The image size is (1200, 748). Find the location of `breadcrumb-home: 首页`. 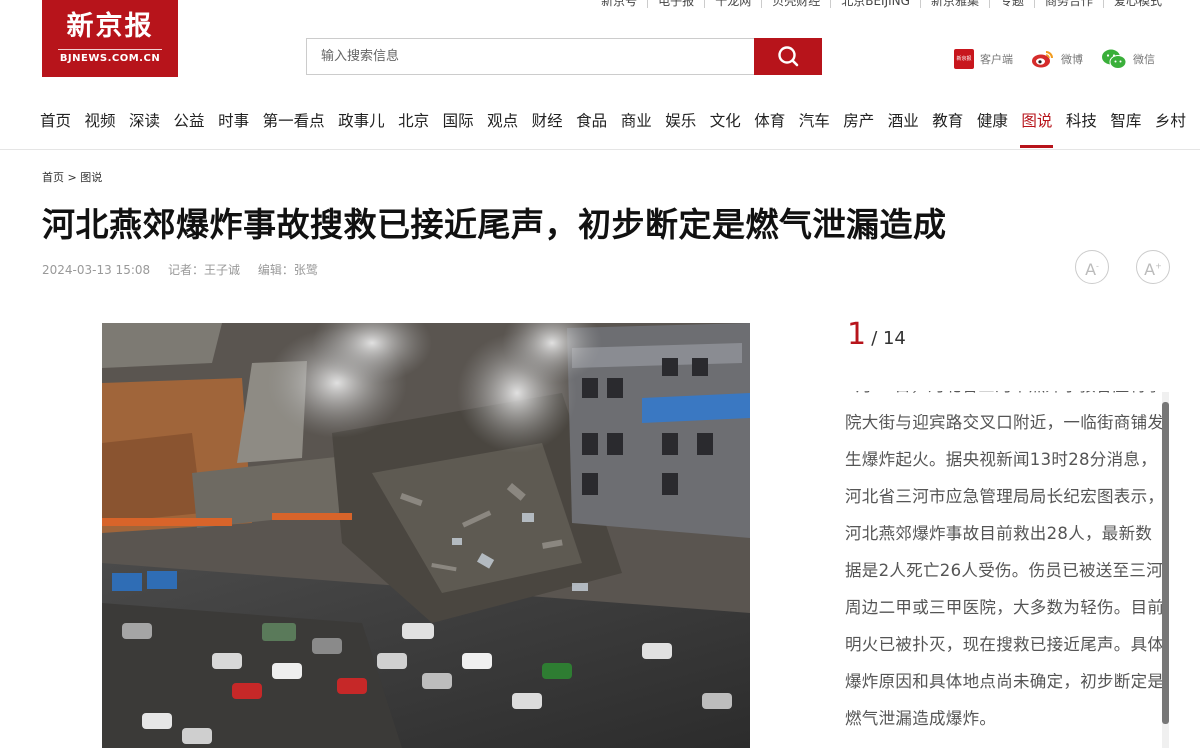

breadcrumb-home: 首页 is located at coordinates (53, 177).